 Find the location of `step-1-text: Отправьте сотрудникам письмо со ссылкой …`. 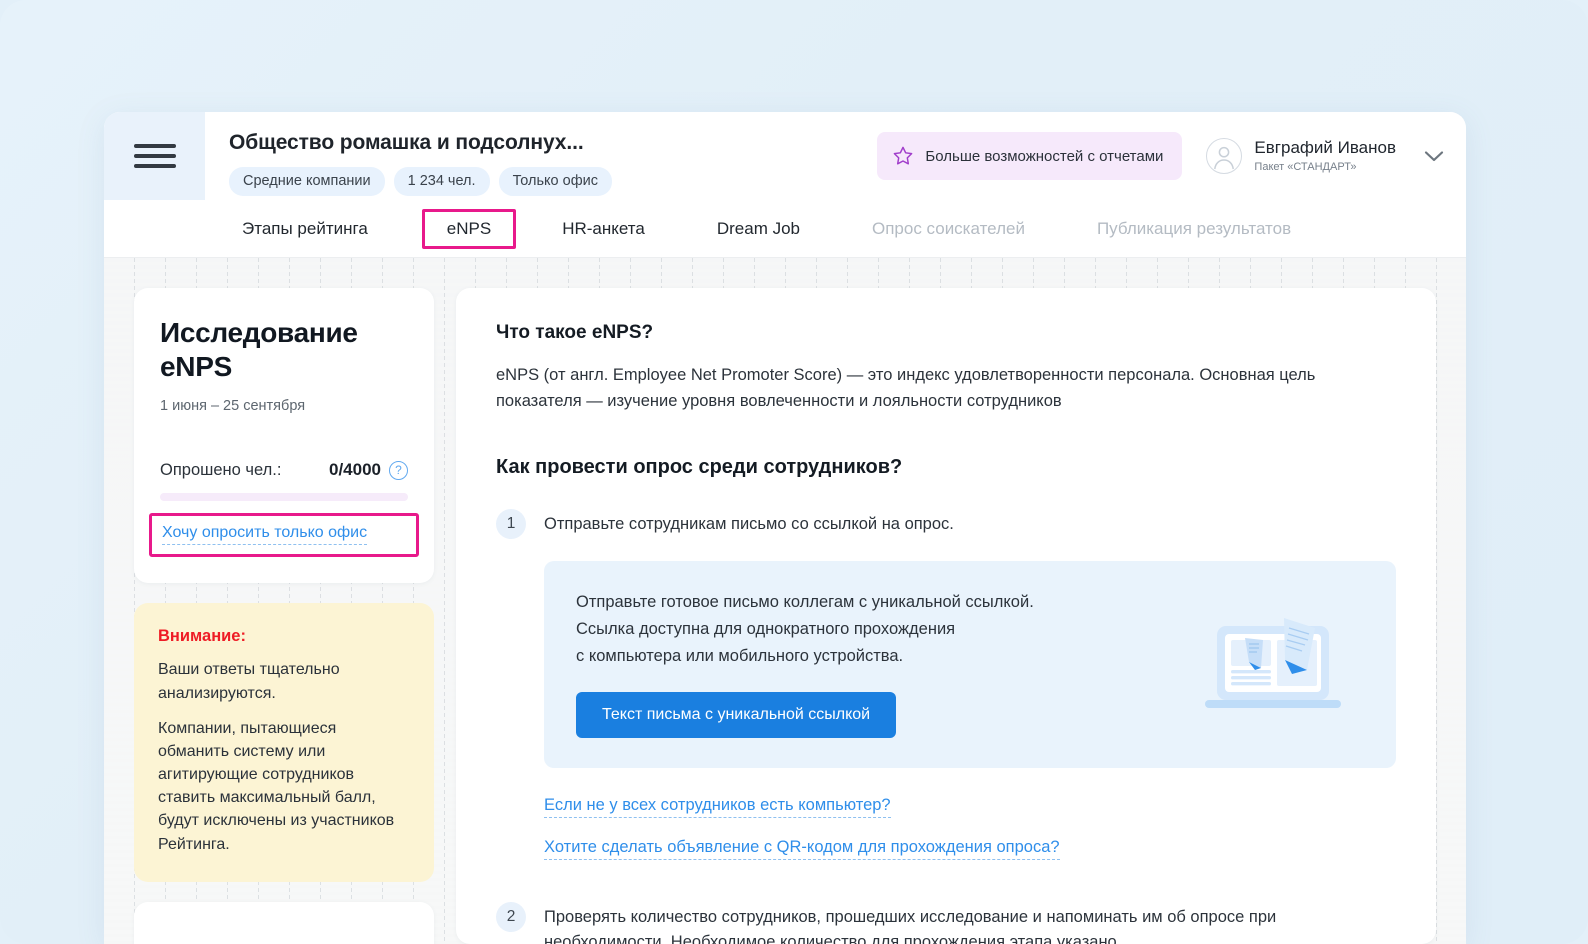

step-1-text: Отправьте сотрудникам письмо со ссылкой … is located at coordinates (749, 524).